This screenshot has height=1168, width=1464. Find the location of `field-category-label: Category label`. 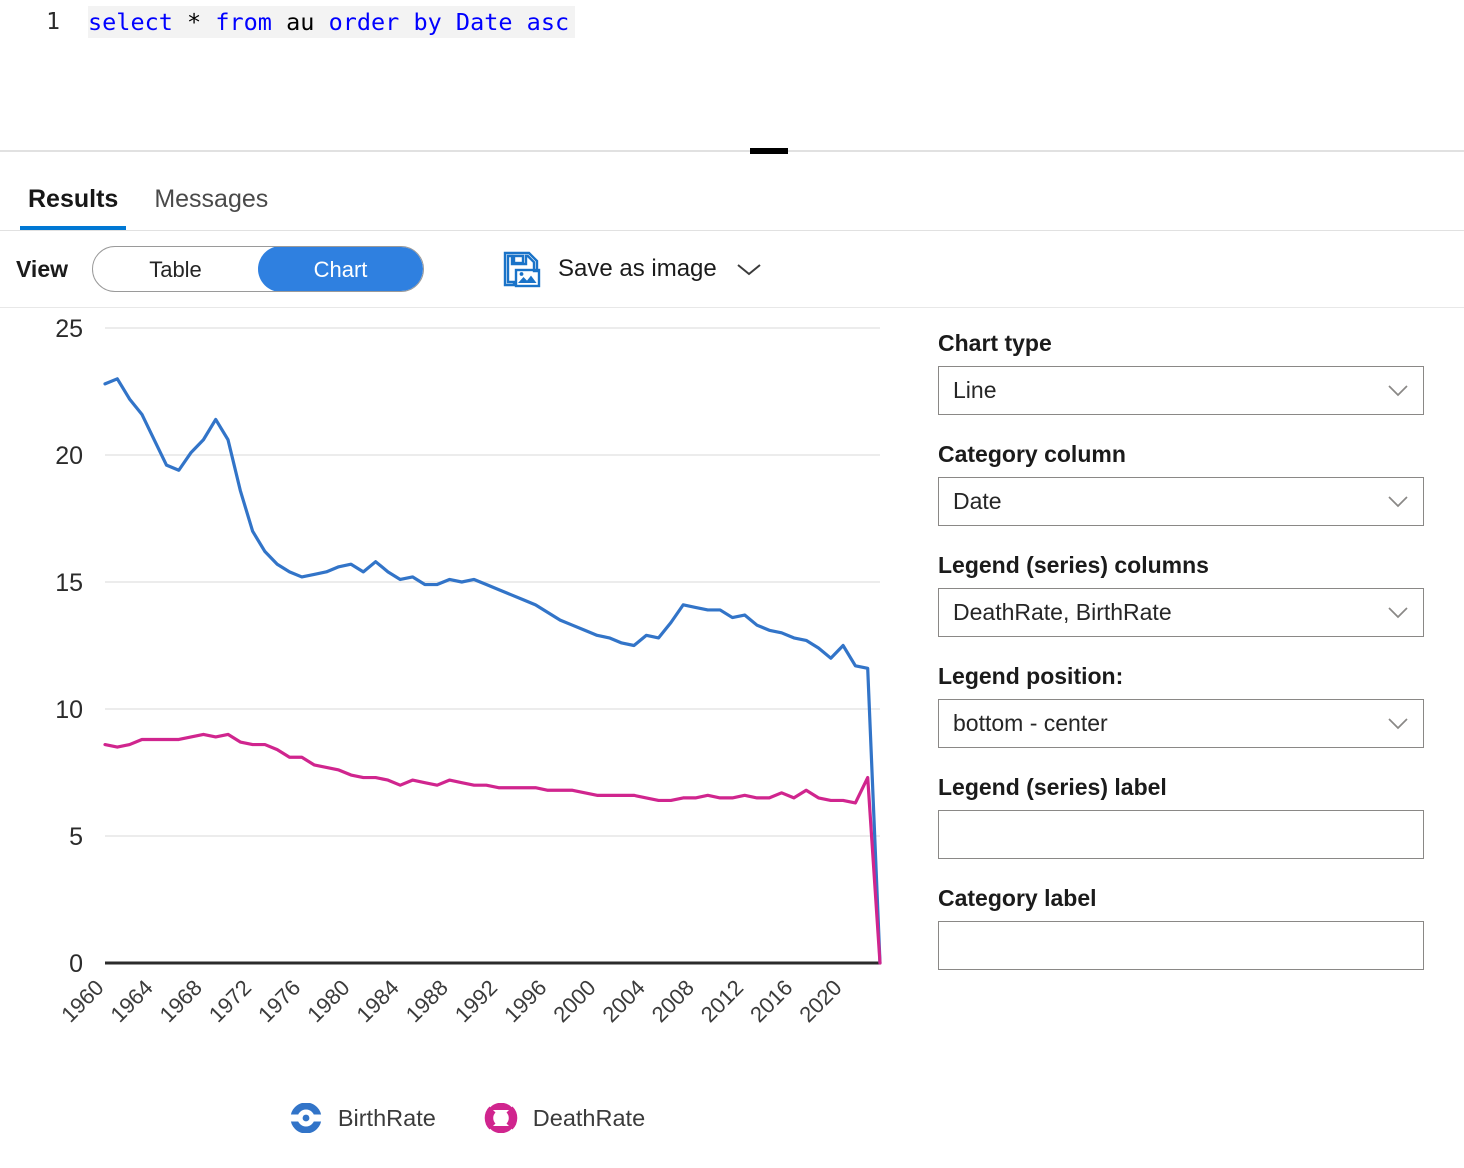

field-category-label: Category label is located at coordinates (1181, 927).